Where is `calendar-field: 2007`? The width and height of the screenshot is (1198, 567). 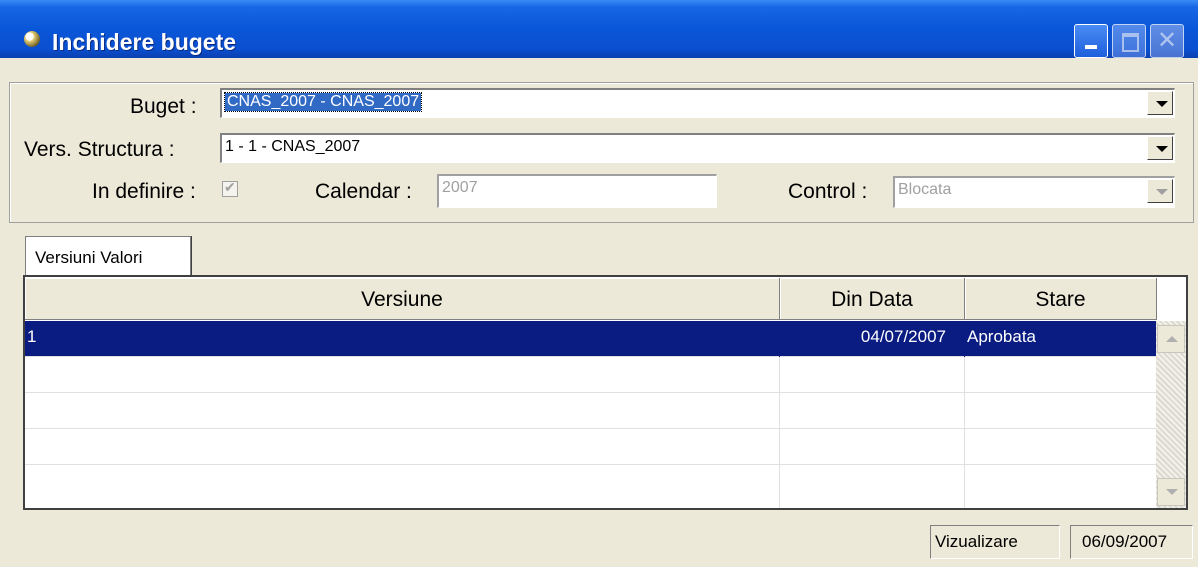 calendar-field: 2007 is located at coordinates (577, 191).